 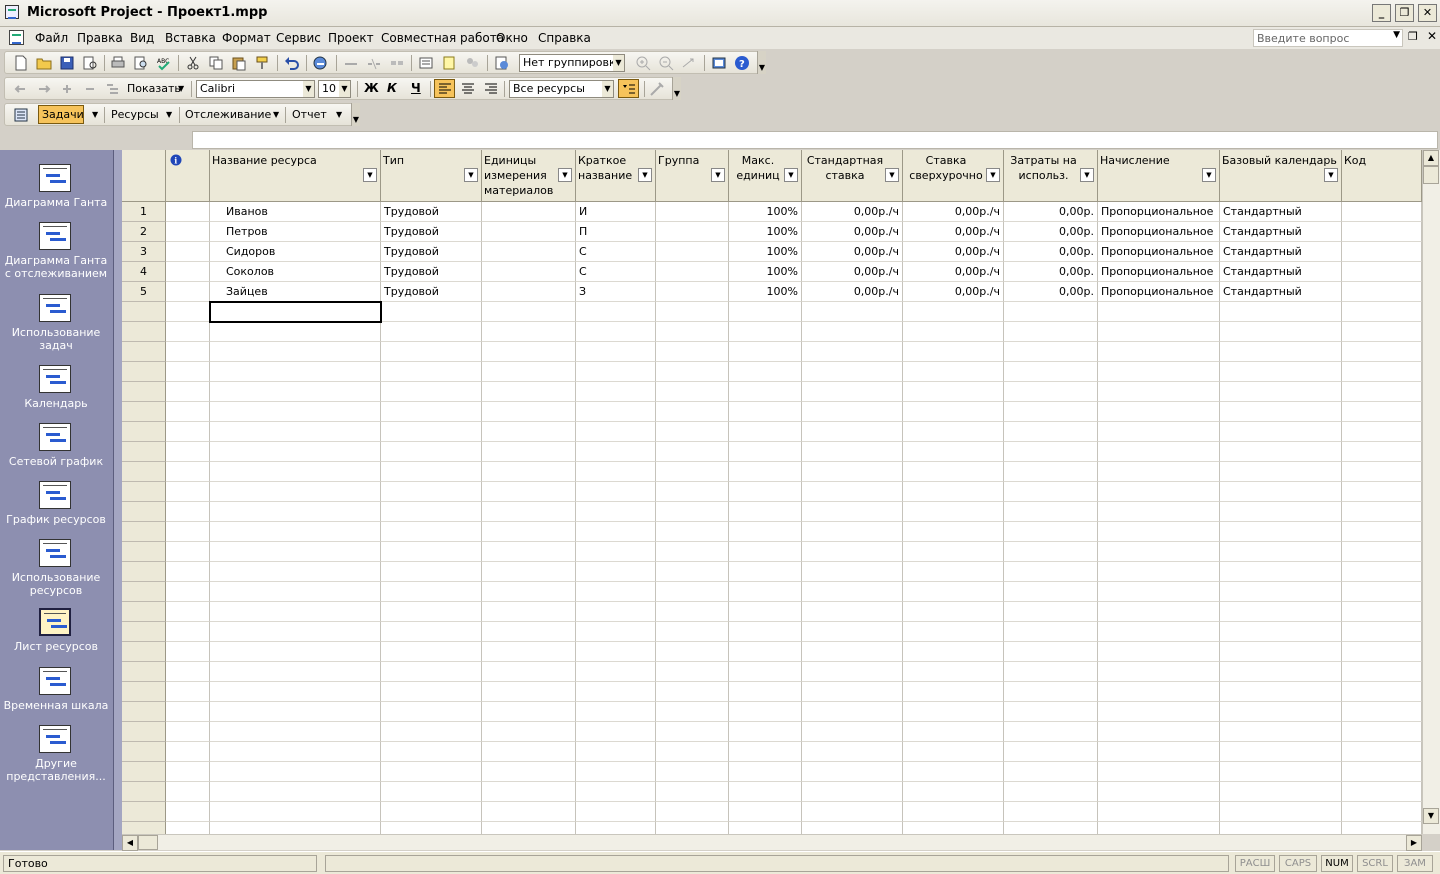 I want to click on cell-name: Зайцев, so click(x=295, y=292).